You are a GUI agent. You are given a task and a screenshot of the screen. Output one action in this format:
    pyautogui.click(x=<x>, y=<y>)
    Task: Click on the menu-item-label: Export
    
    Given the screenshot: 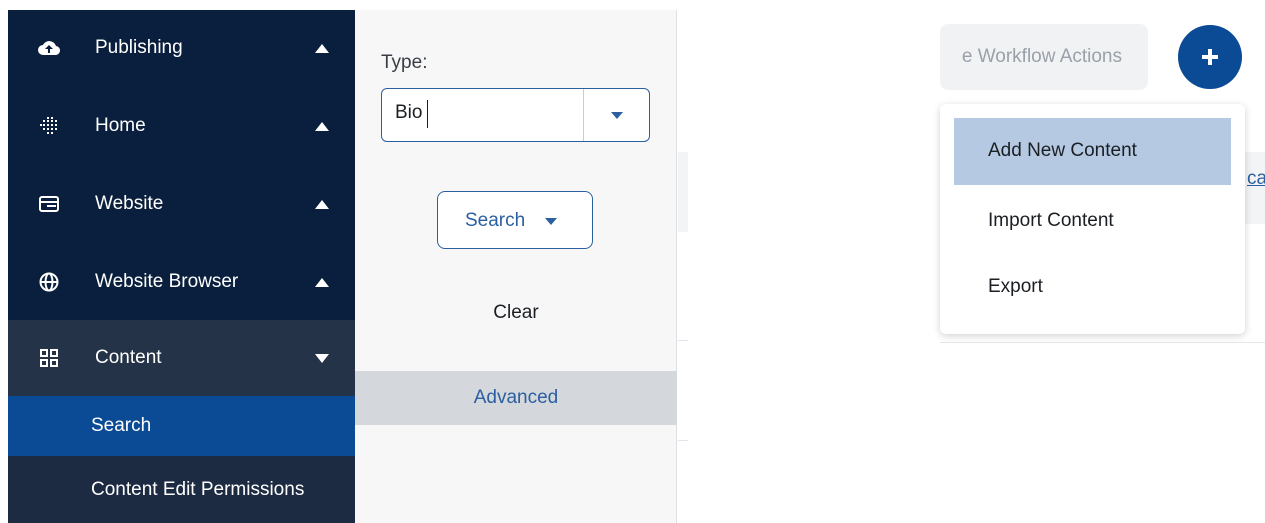 What is the action you would take?
    pyautogui.click(x=1015, y=286)
    